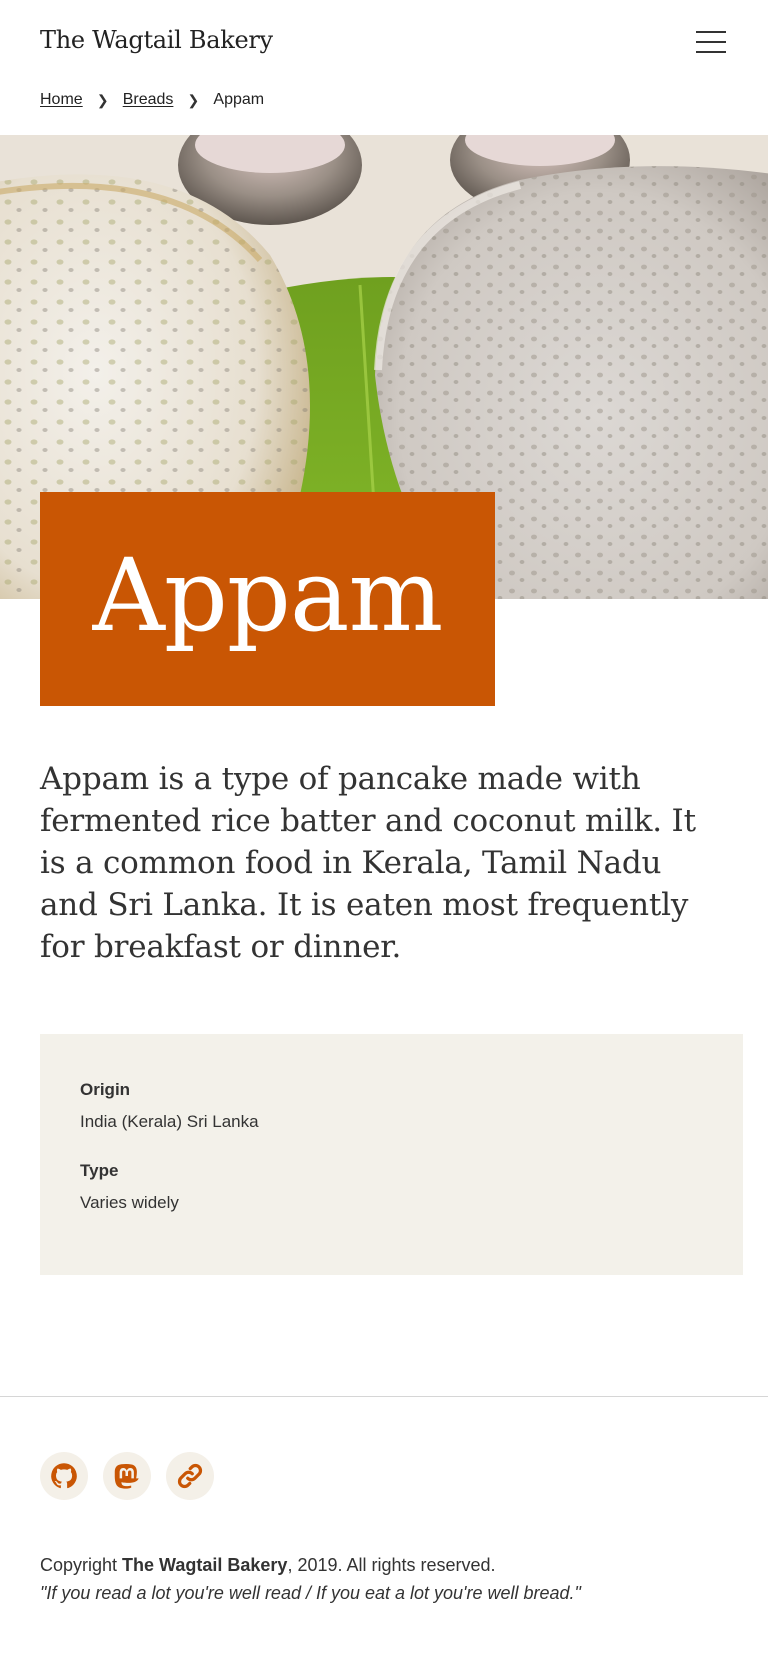  What do you see at coordinates (384, 42) in the screenshot?
I see `site-header: The Wagtail Bakery` at bounding box center [384, 42].